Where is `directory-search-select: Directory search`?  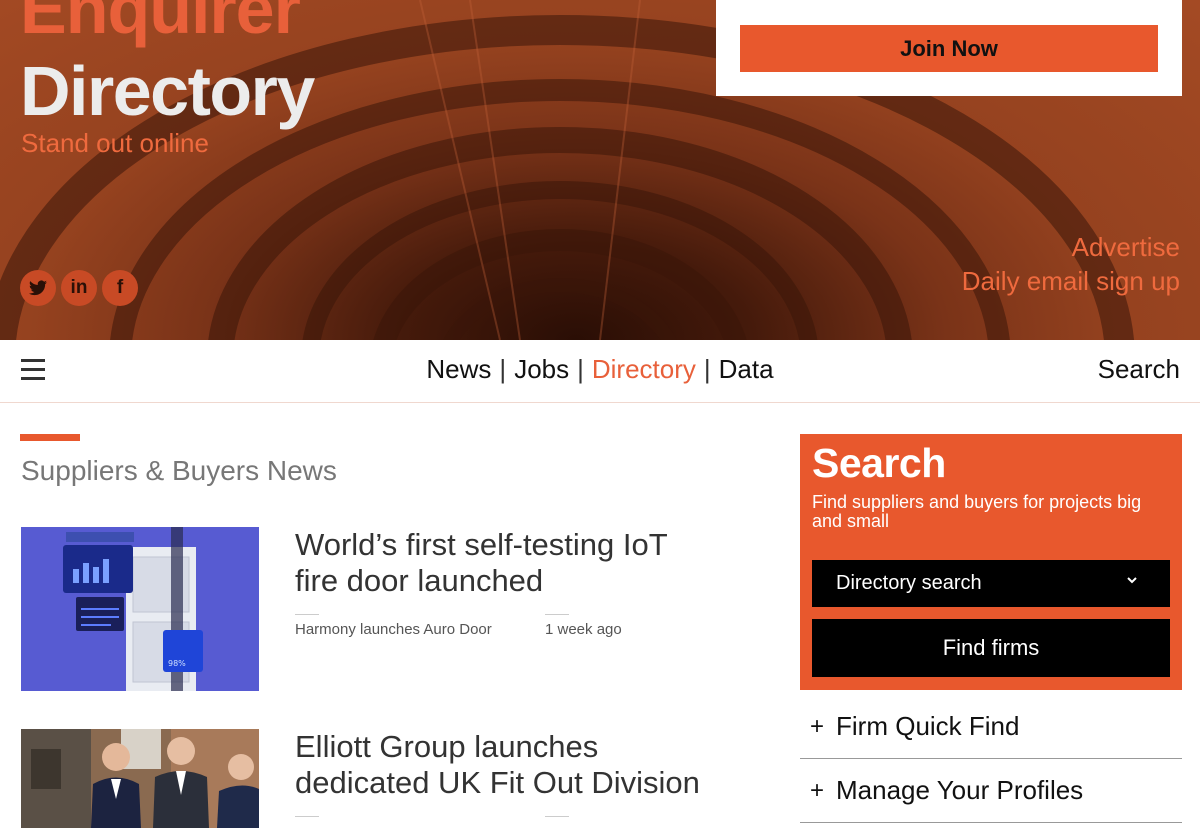 directory-search-select: Directory search is located at coordinates (991, 583).